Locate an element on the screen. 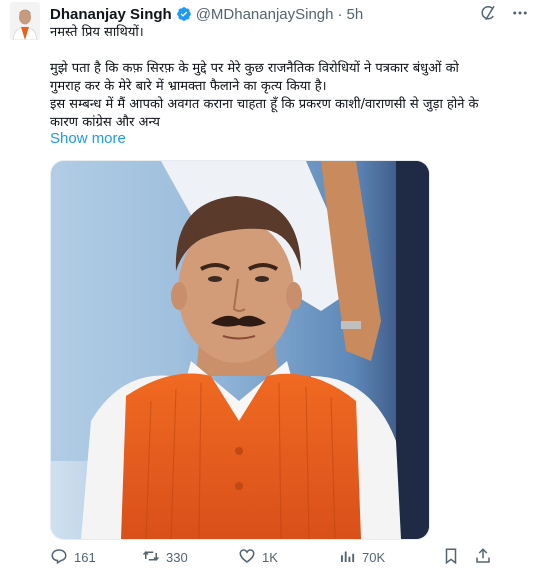 The image size is (539, 573). show-more-link: Show more is located at coordinates (88, 138).